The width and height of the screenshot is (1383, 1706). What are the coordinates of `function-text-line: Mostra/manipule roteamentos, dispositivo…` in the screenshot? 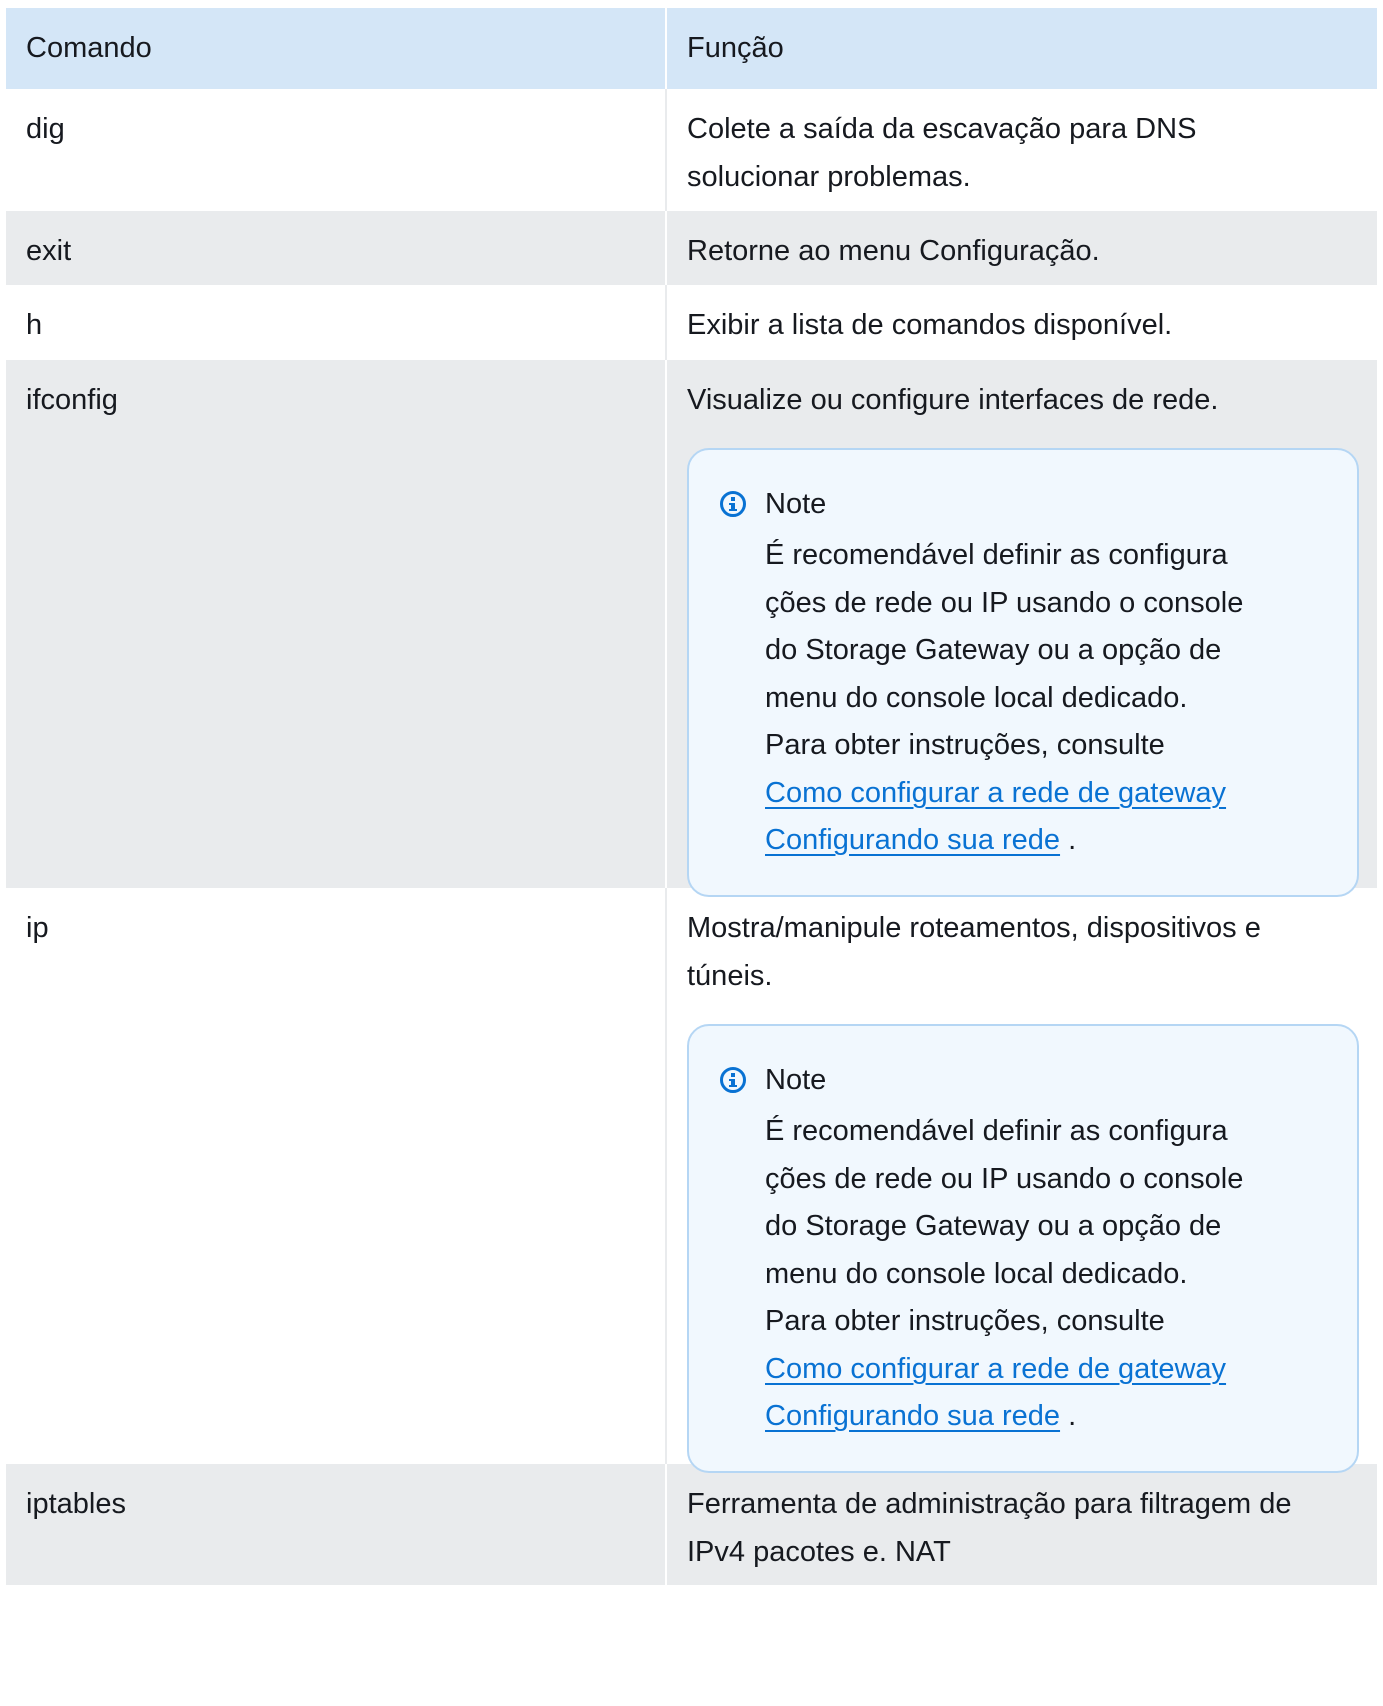 It's located at (974, 928).